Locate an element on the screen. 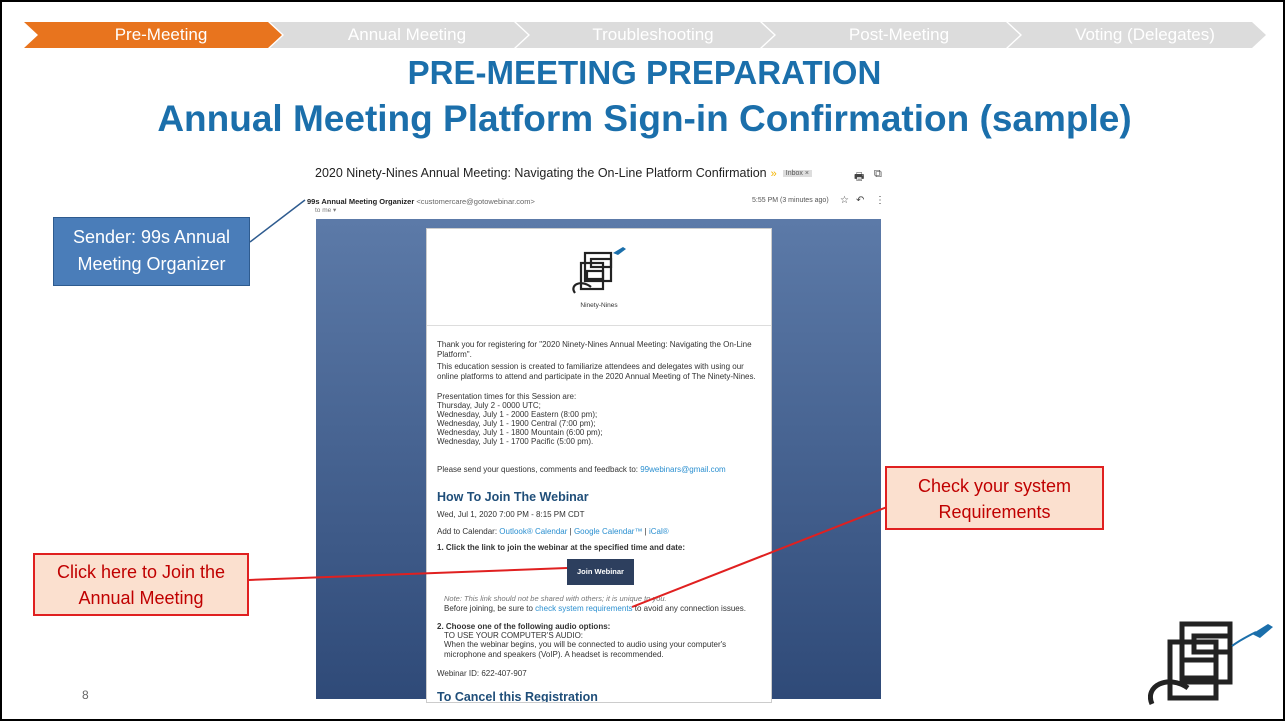  requirements-connector-line is located at coordinates (759, 557).